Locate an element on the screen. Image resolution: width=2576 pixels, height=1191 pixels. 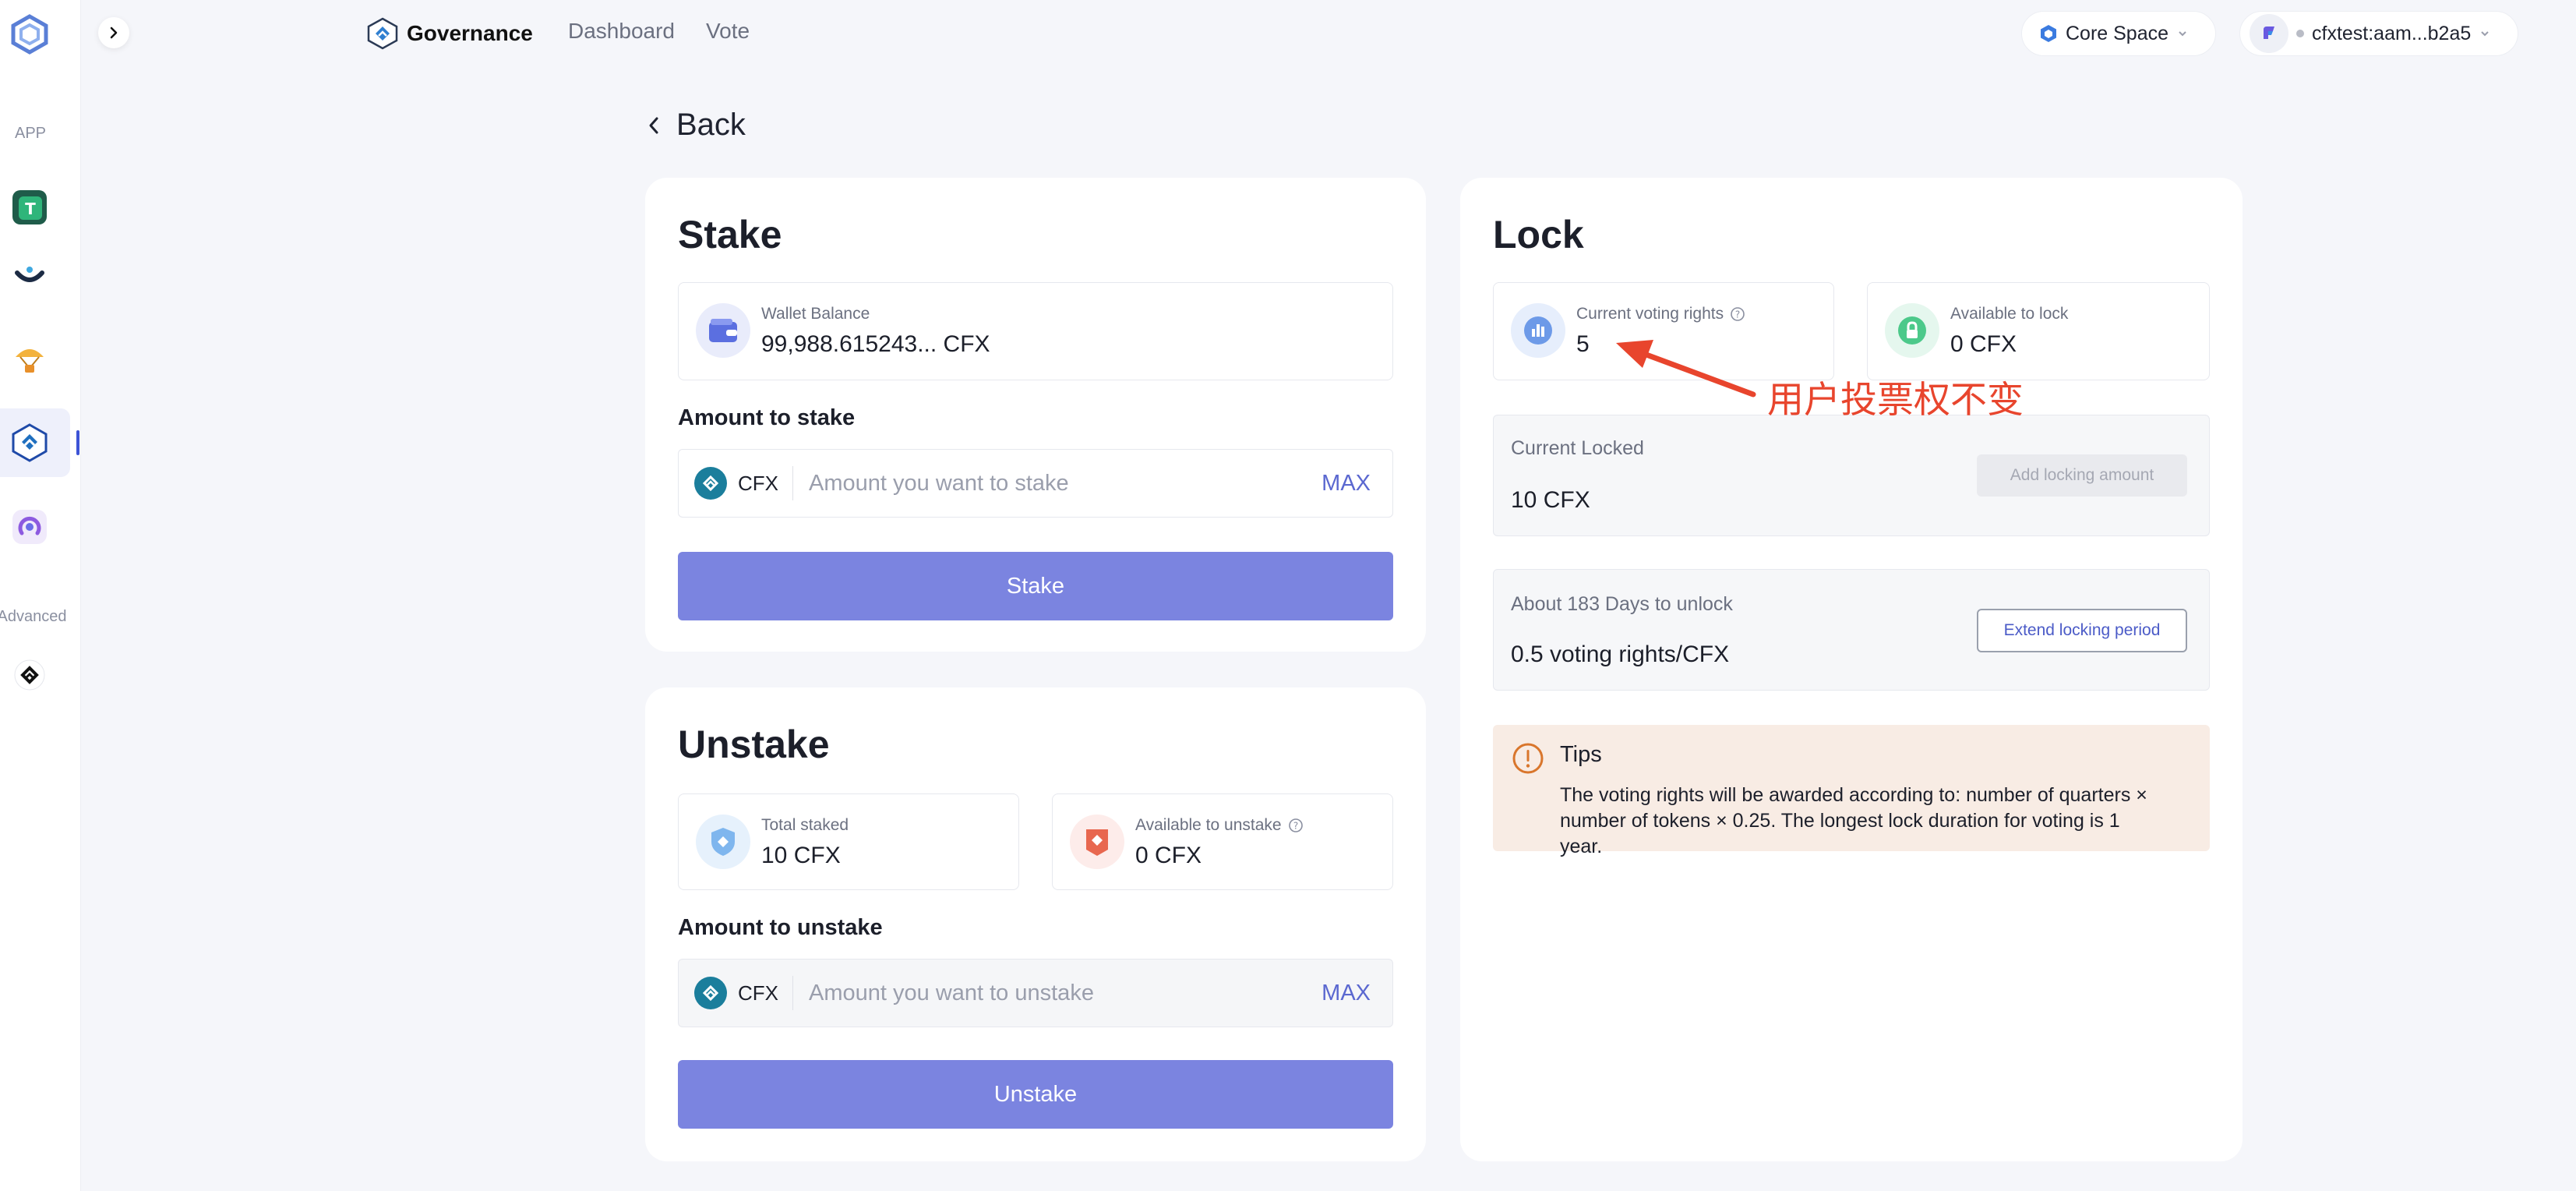
unstake-token-selector: CFX is located at coordinates (736, 993).